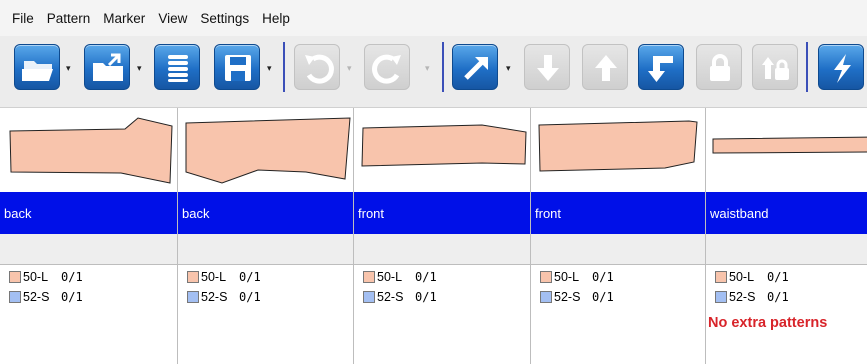 This screenshot has width=867, height=364. What do you see at coordinates (547, 67) in the screenshot?
I see `move-down-button` at bounding box center [547, 67].